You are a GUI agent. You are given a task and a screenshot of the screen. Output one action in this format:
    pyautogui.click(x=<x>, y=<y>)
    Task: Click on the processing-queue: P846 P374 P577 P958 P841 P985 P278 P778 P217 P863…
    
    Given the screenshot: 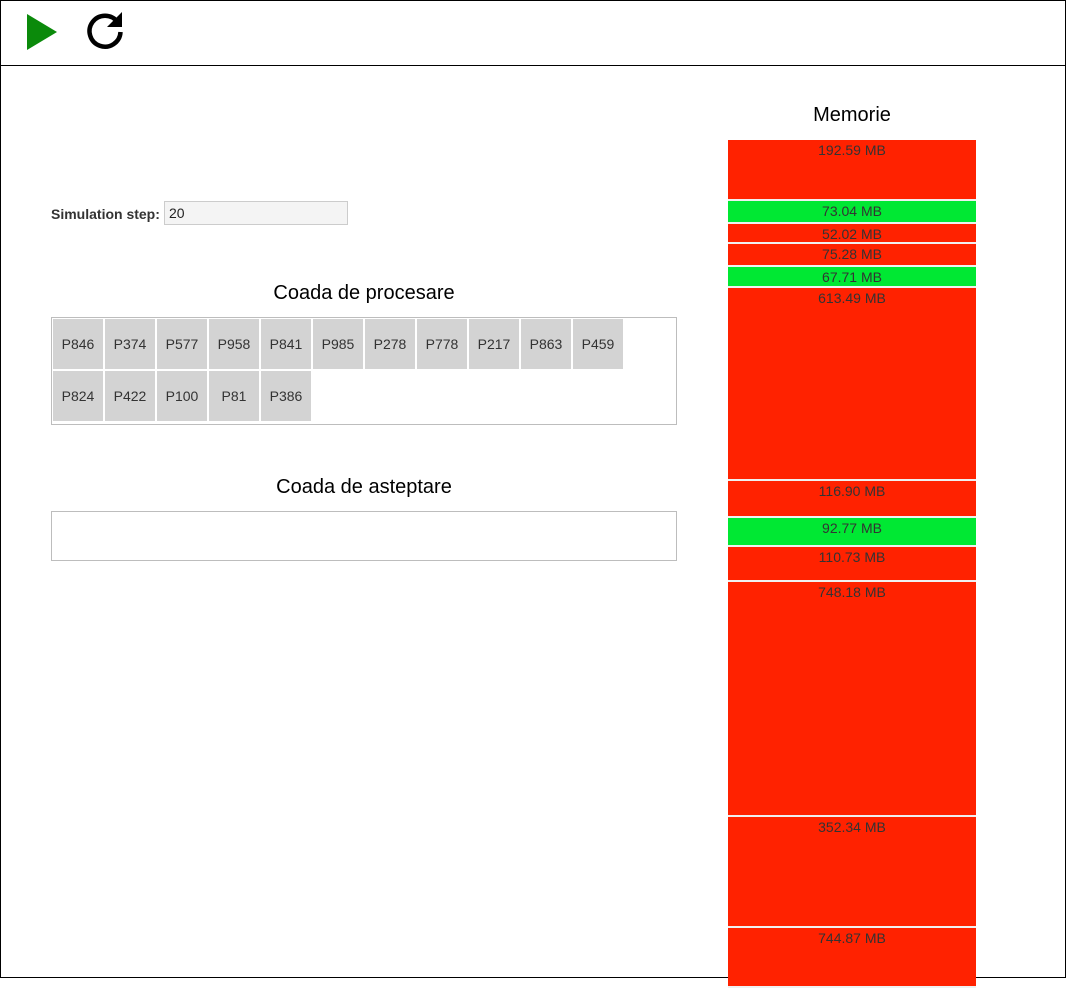 What is the action you would take?
    pyautogui.click(x=364, y=371)
    